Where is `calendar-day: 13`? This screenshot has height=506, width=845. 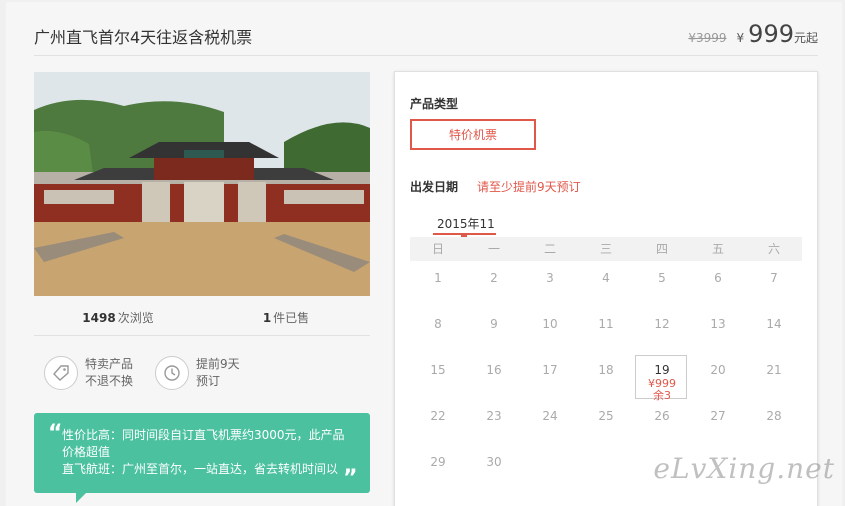 calendar-day: 13 is located at coordinates (718, 324).